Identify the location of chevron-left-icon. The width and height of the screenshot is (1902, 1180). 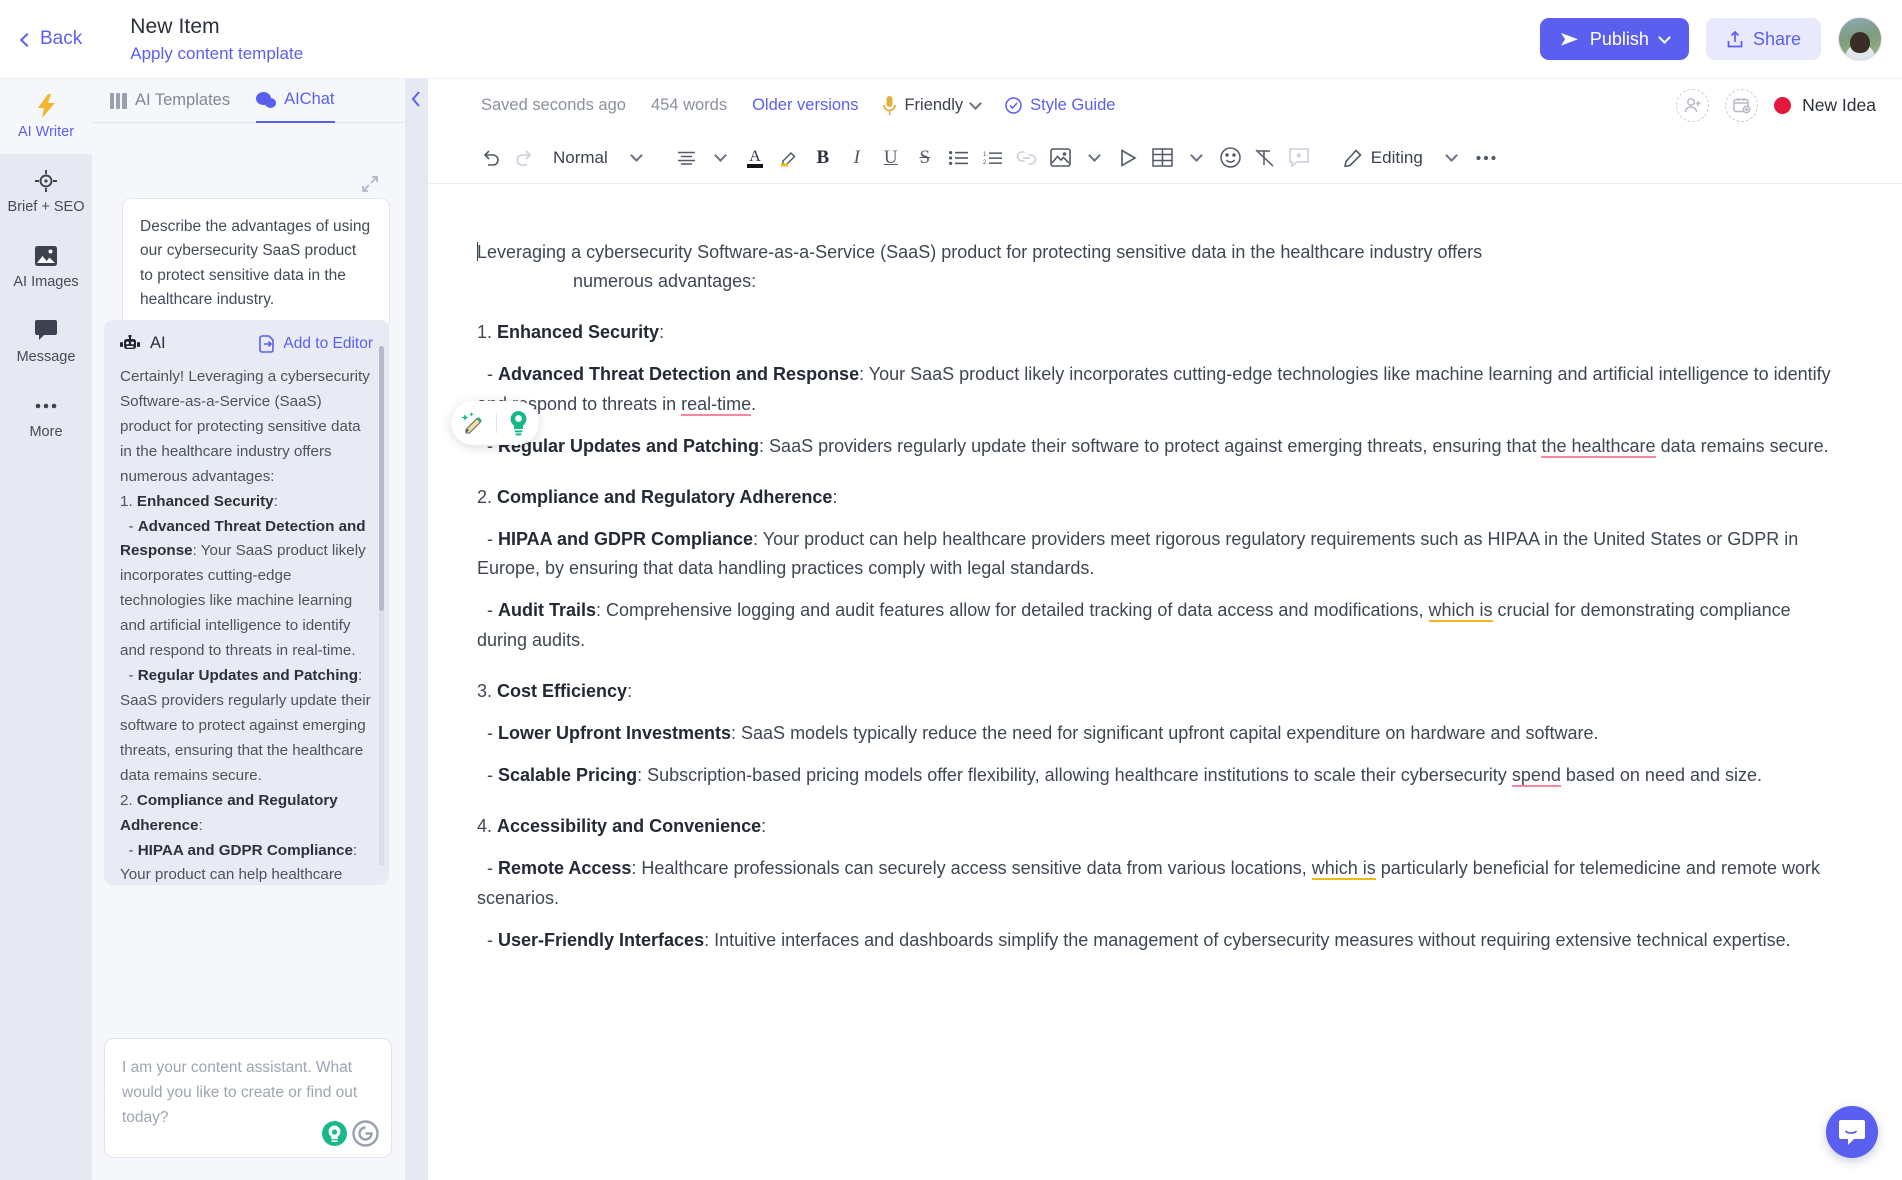
(27, 39).